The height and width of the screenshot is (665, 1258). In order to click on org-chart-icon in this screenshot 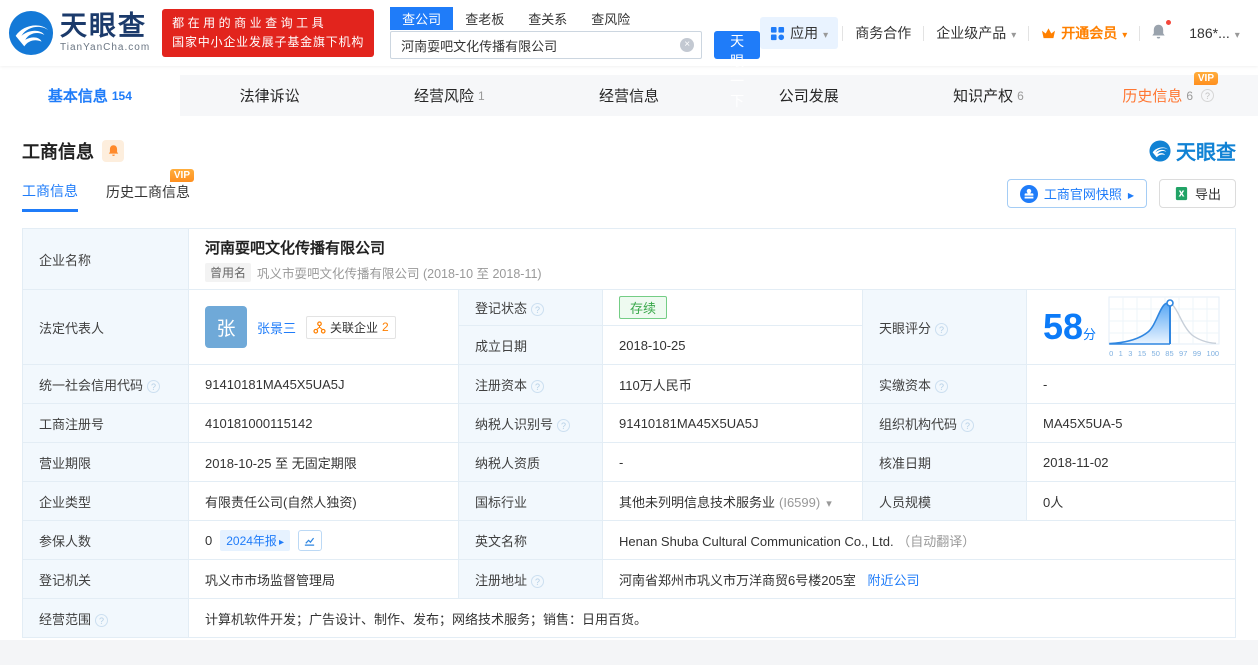, I will do `click(319, 327)`.